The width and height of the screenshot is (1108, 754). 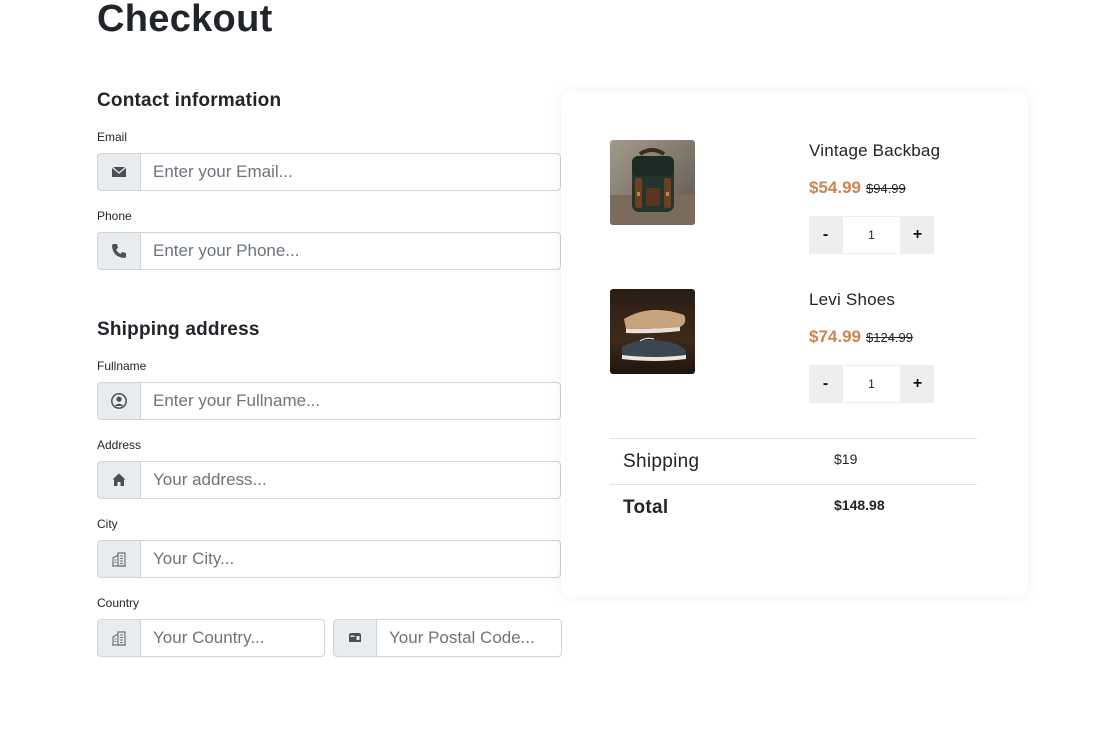 What do you see at coordinates (652, 331) in the screenshot?
I see `shoes-product-image` at bounding box center [652, 331].